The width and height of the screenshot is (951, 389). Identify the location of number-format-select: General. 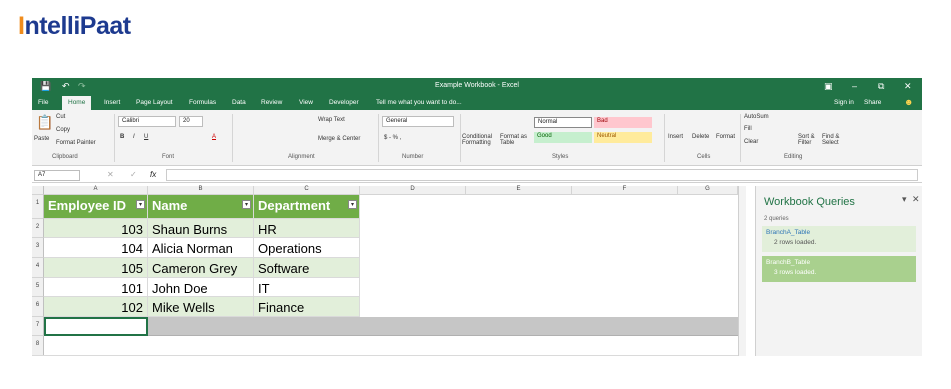
(418, 121).